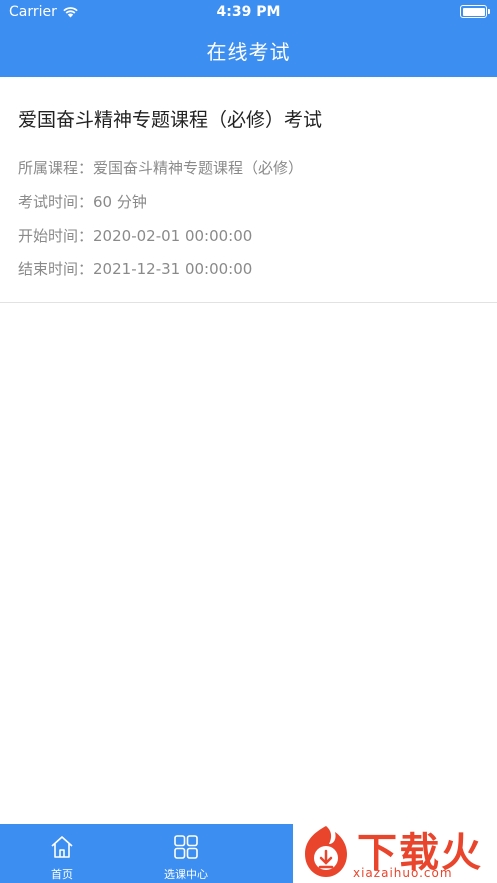 Image resolution: width=497 pixels, height=883 pixels. What do you see at coordinates (173, 269) in the screenshot?
I see `end-time-value: 2021-12-31 00:00:00` at bounding box center [173, 269].